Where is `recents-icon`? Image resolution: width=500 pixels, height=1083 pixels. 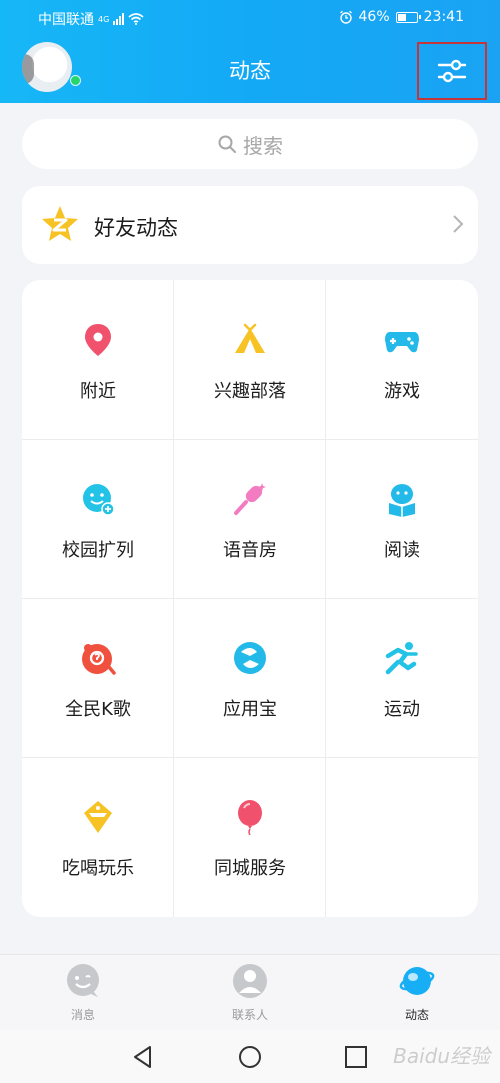 recents-icon is located at coordinates (356, 1057).